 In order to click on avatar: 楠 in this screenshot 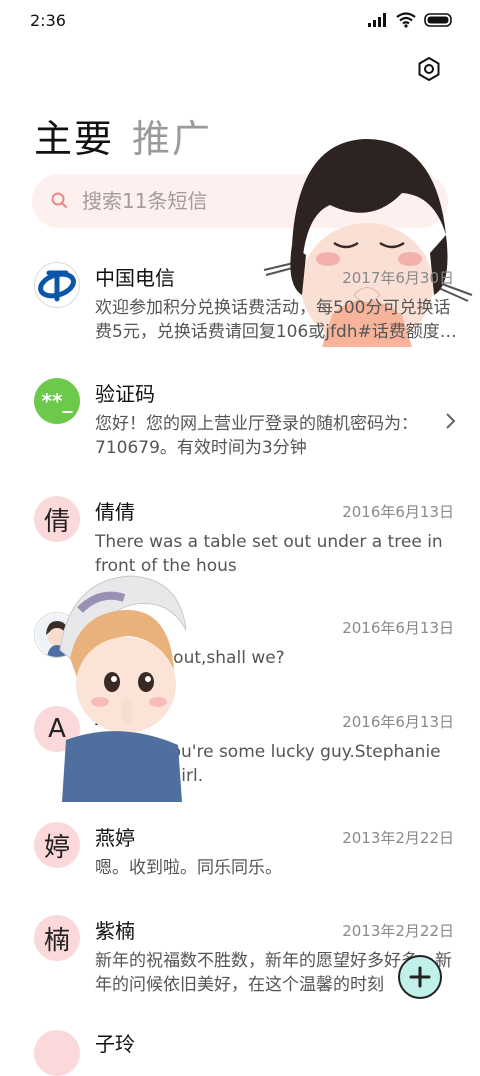, I will do `click(57, 938)`.